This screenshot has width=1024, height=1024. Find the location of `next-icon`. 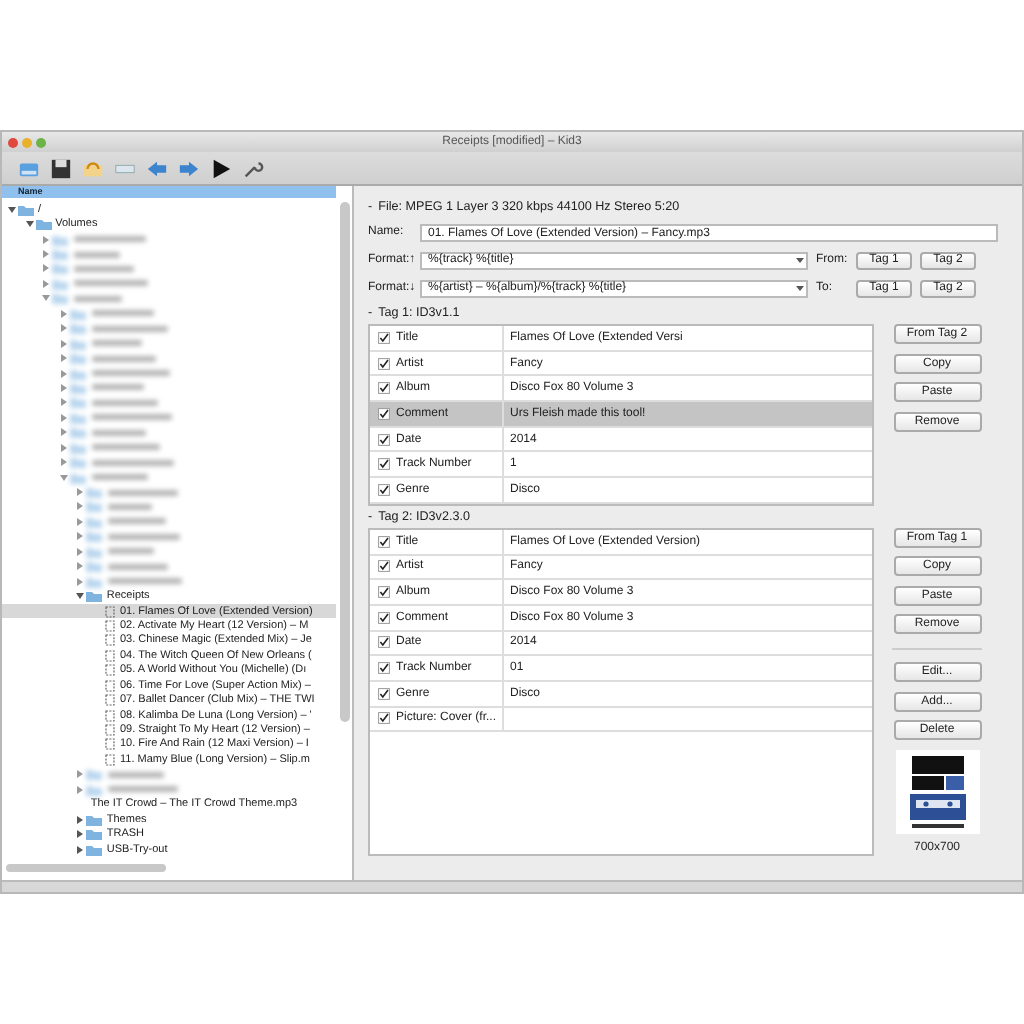

next-icon is located at coordinates (189, 168).